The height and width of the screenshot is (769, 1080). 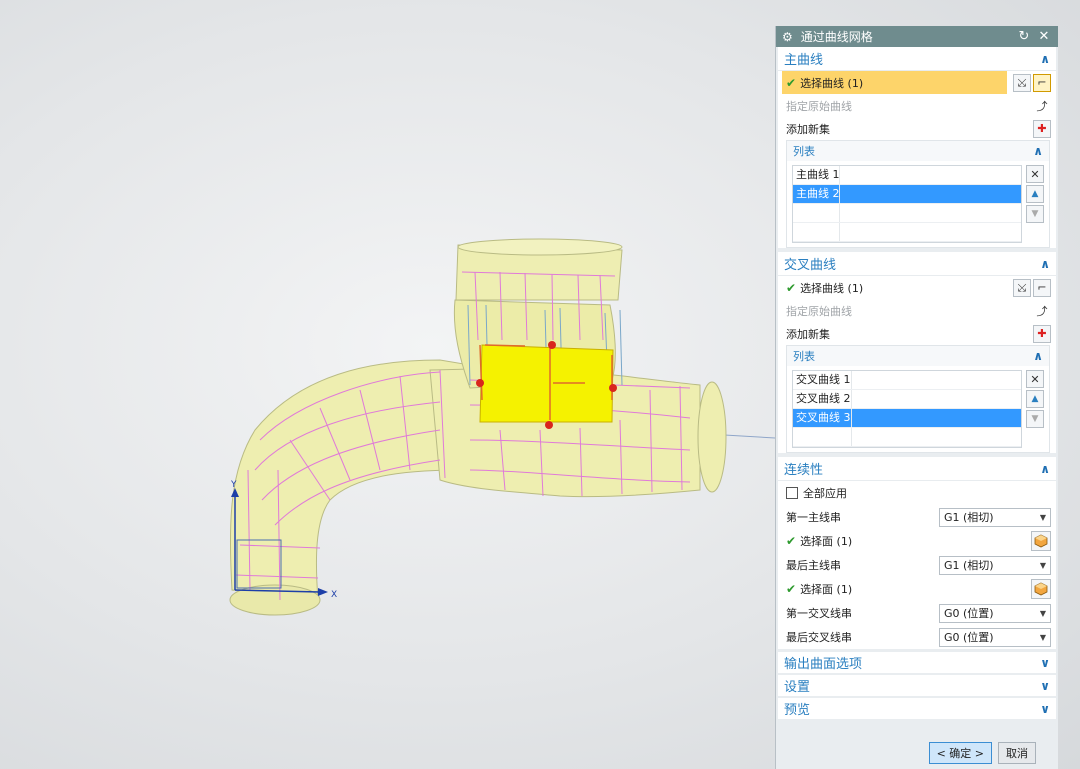 I want to click on list-item: 交叉曲线 2, so click(x=907, y=399).